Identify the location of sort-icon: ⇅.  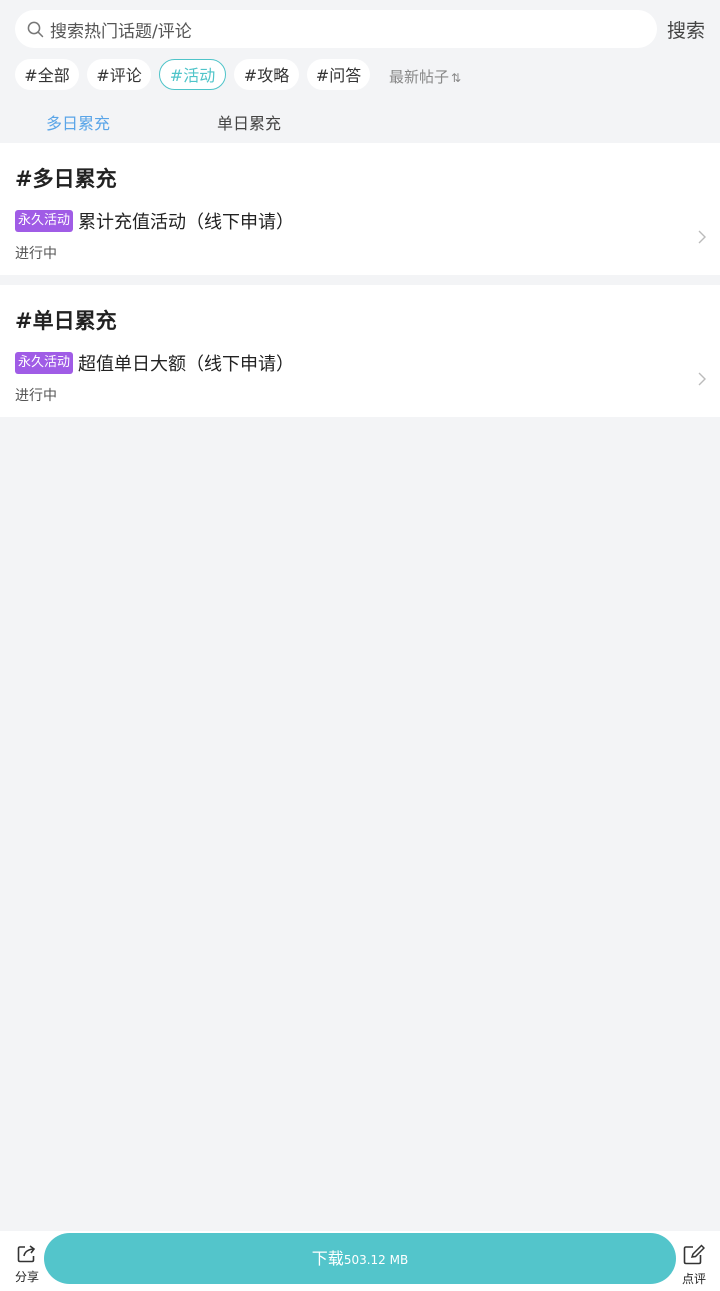
(456, 78).